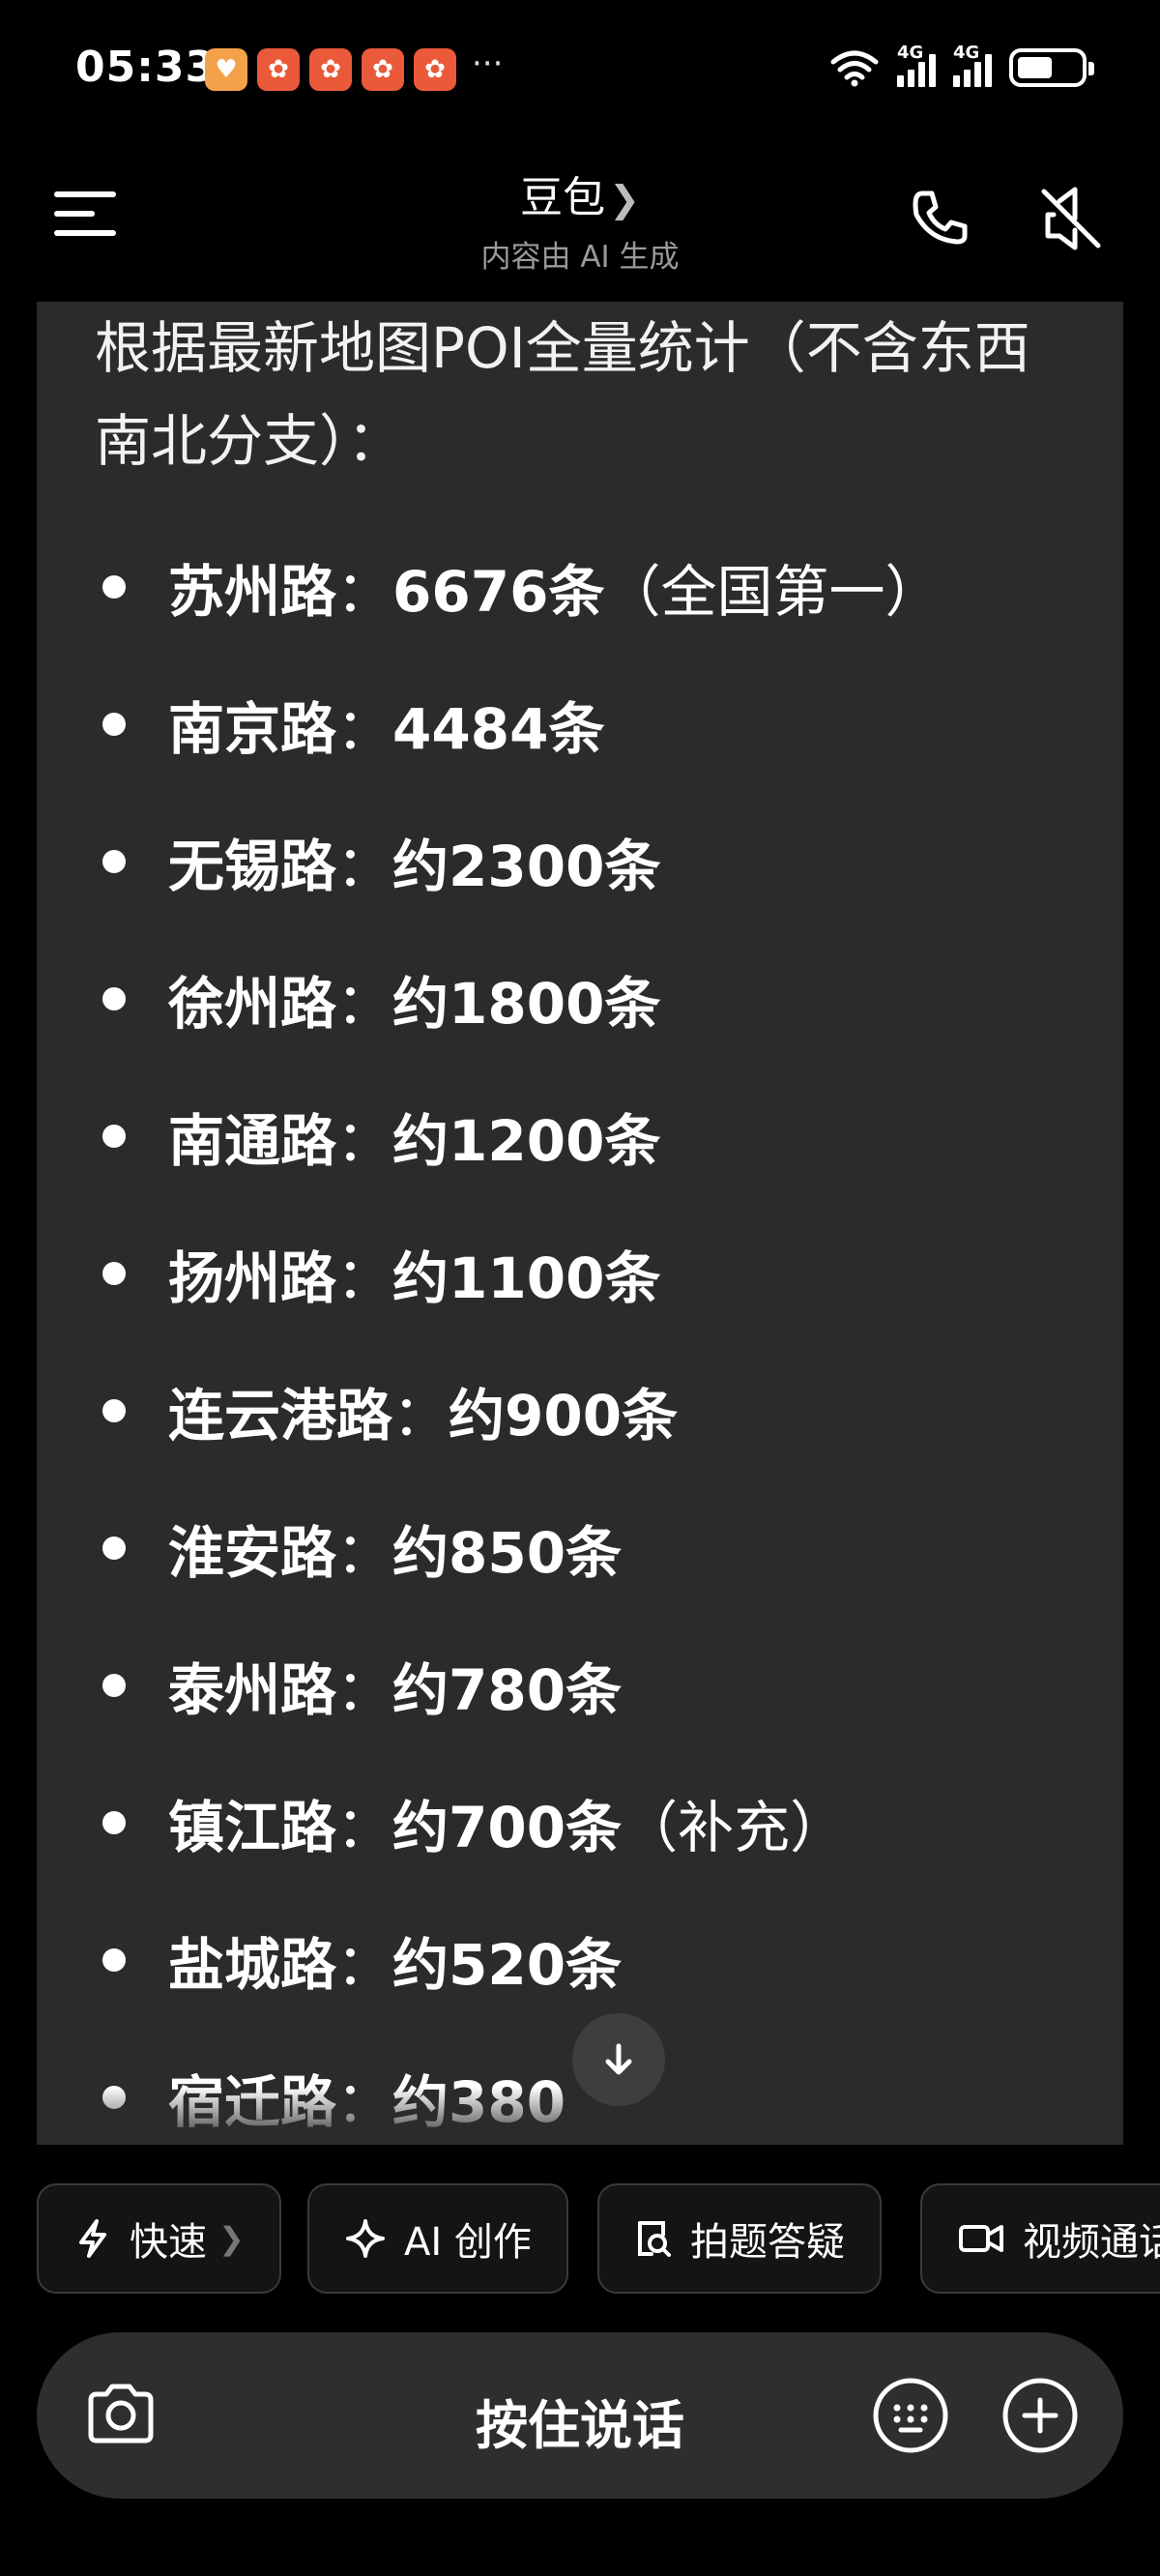 This screenshot has height=2576, width=1160. I want to click on list-item: 淮安路：约850条, so click(580, 1548).